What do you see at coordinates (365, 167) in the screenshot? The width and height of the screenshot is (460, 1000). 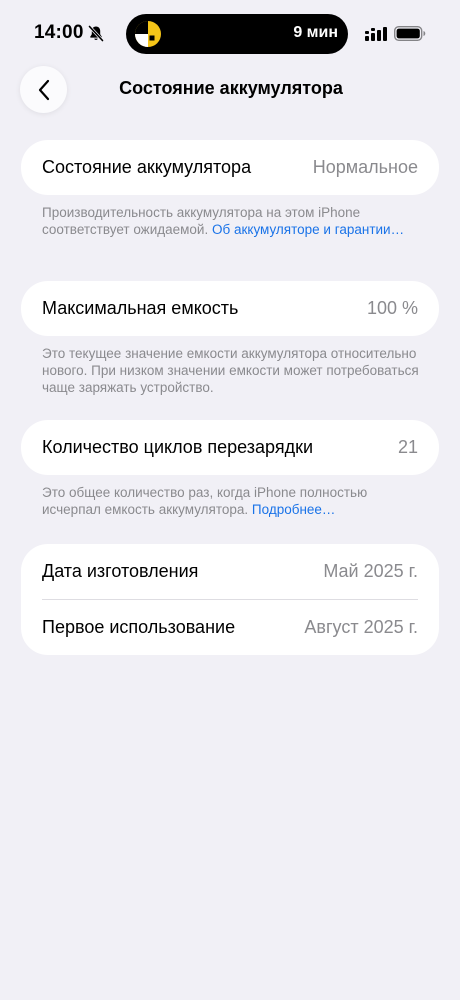 I see `battery-health-value: Нормальное` at bounding box center [365, 167].